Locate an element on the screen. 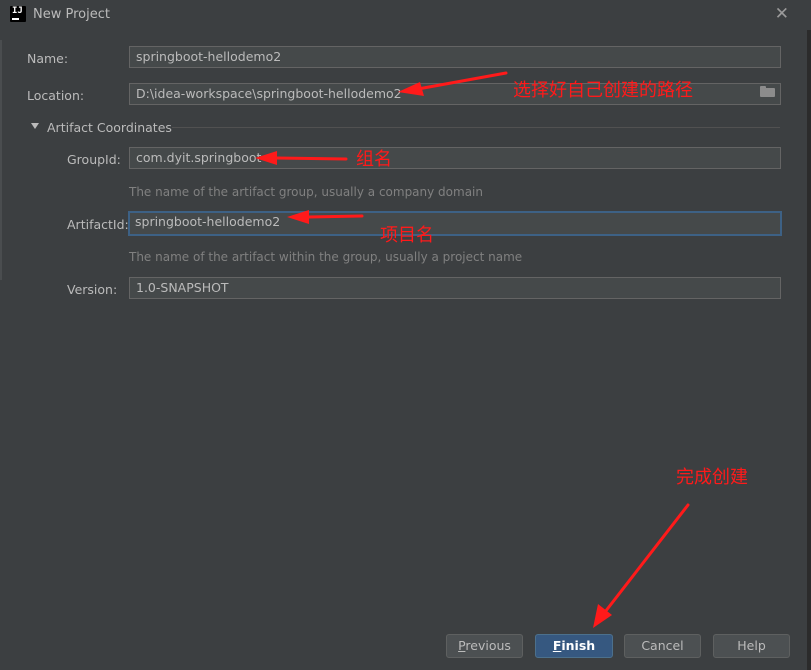  arrow-groupid-shaft is located at coordinates (311, 158).